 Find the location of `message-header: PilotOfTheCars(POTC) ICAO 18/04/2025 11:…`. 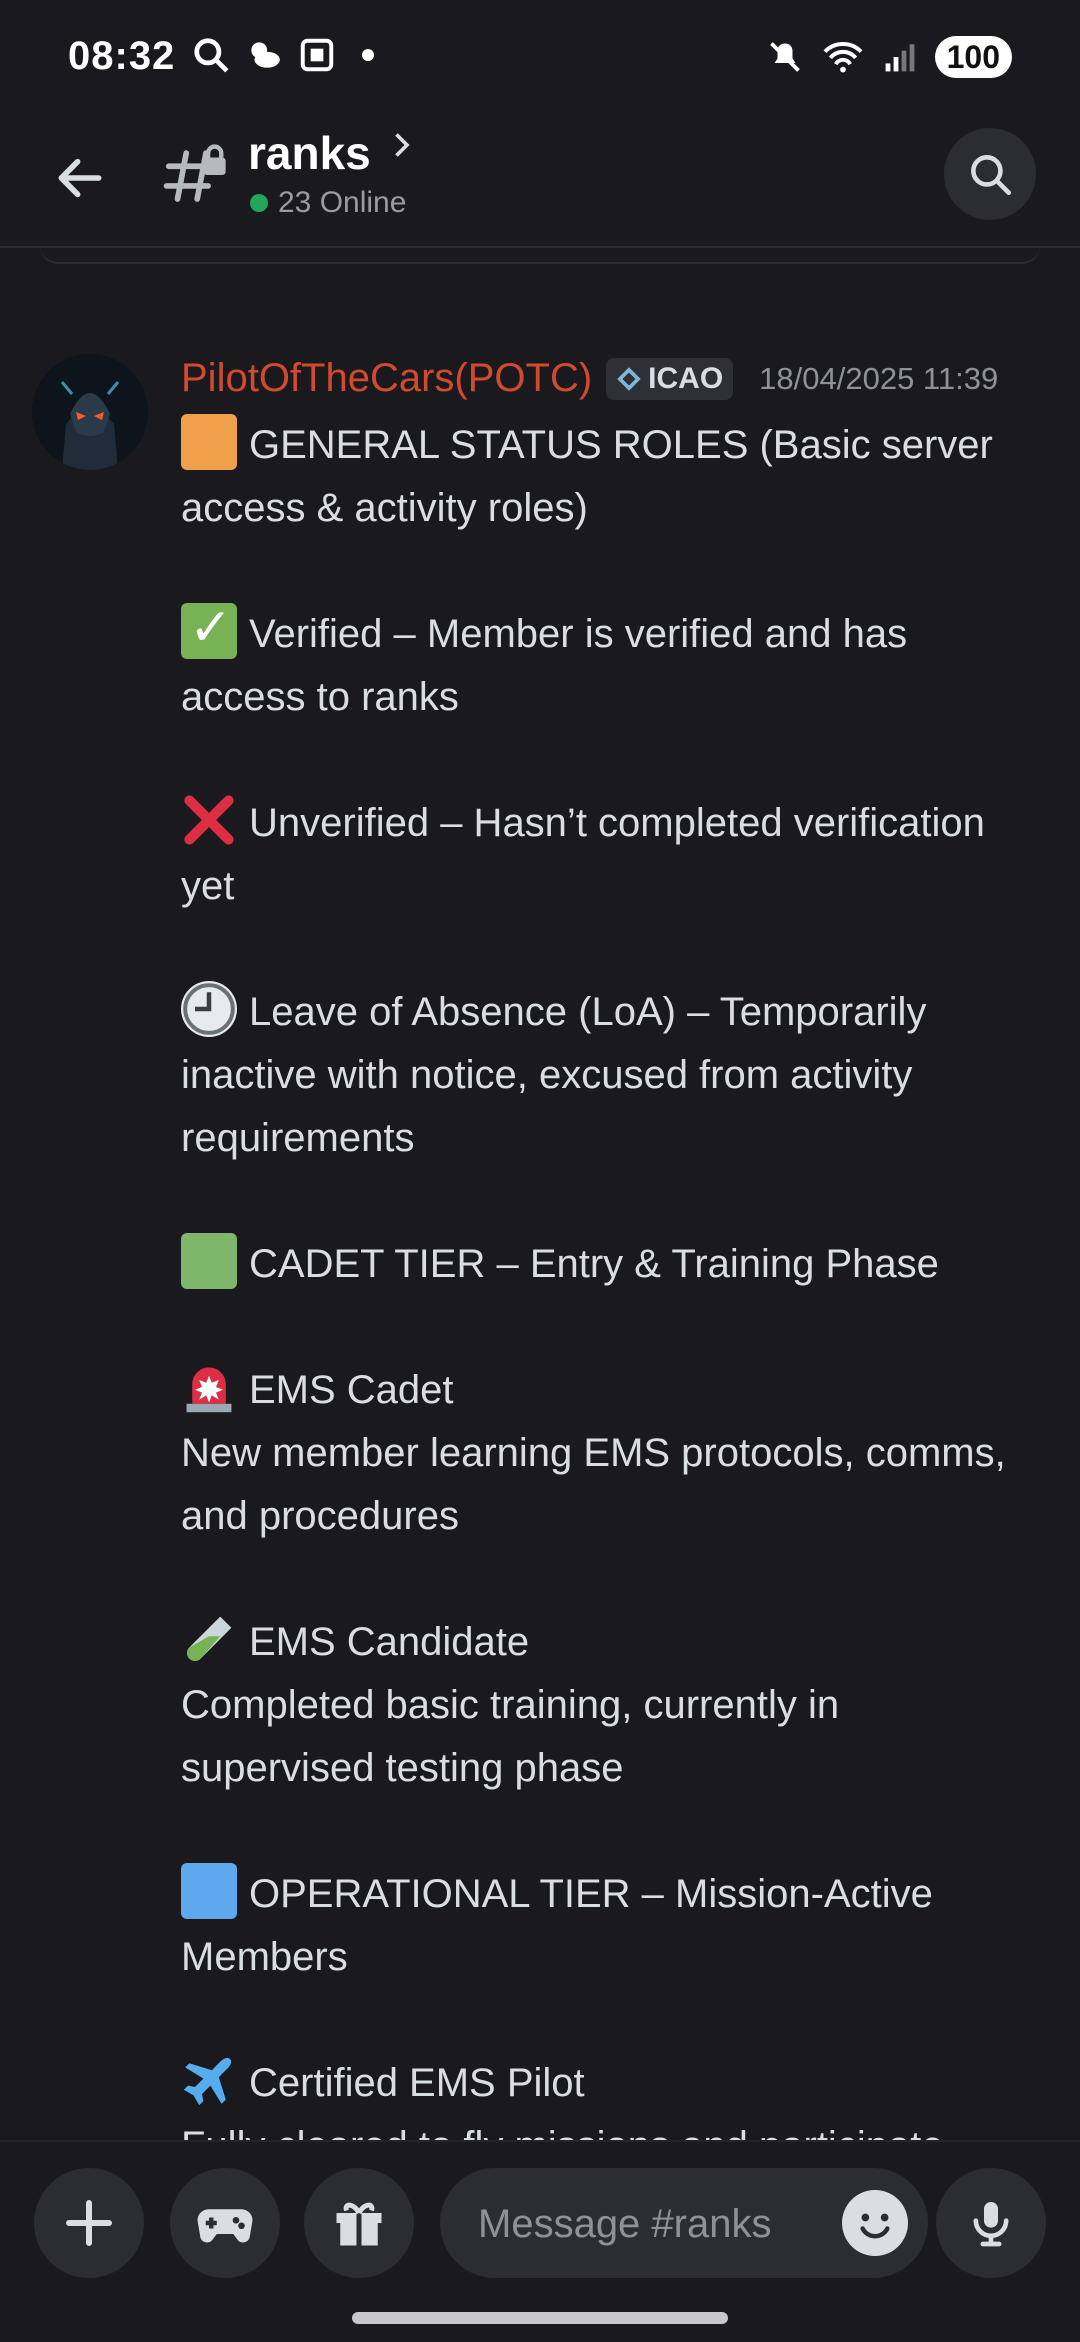

message-header: PilotOfTheCars(POTC) ICAO 18/04/2025 11:… is located at coordinates (589, 378).